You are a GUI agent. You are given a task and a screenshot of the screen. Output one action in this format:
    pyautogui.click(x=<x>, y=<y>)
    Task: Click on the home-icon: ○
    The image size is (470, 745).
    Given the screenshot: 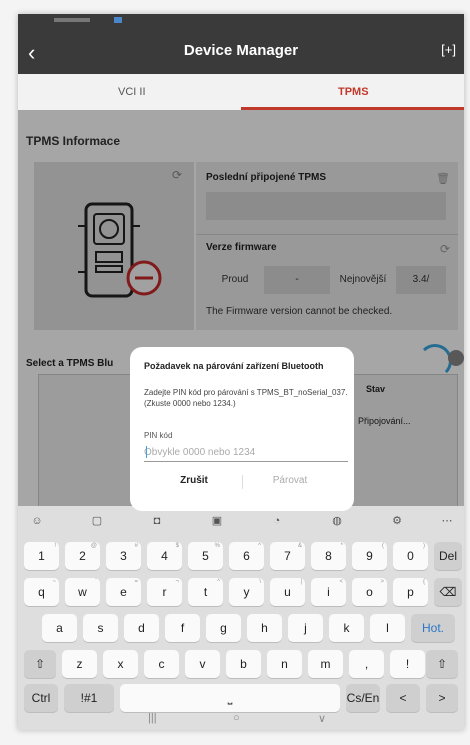 What is the action you would take?
    pyautogui.click(x=236, y=718)
    